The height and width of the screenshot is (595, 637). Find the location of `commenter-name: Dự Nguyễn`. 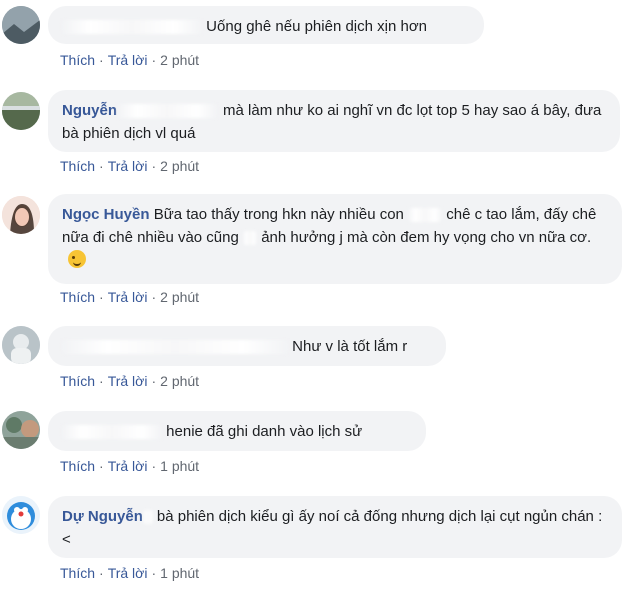

commenter-name: Dự Nguyễn is located at coordinates (102, 516).